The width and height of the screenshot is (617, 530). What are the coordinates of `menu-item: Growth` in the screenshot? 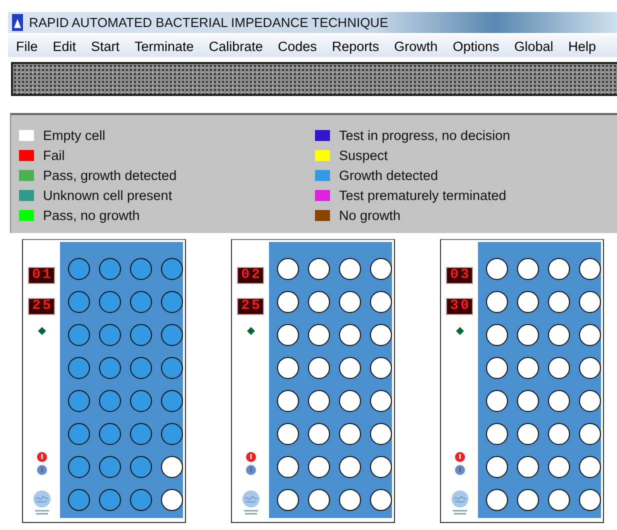 It's located at (415, 46).